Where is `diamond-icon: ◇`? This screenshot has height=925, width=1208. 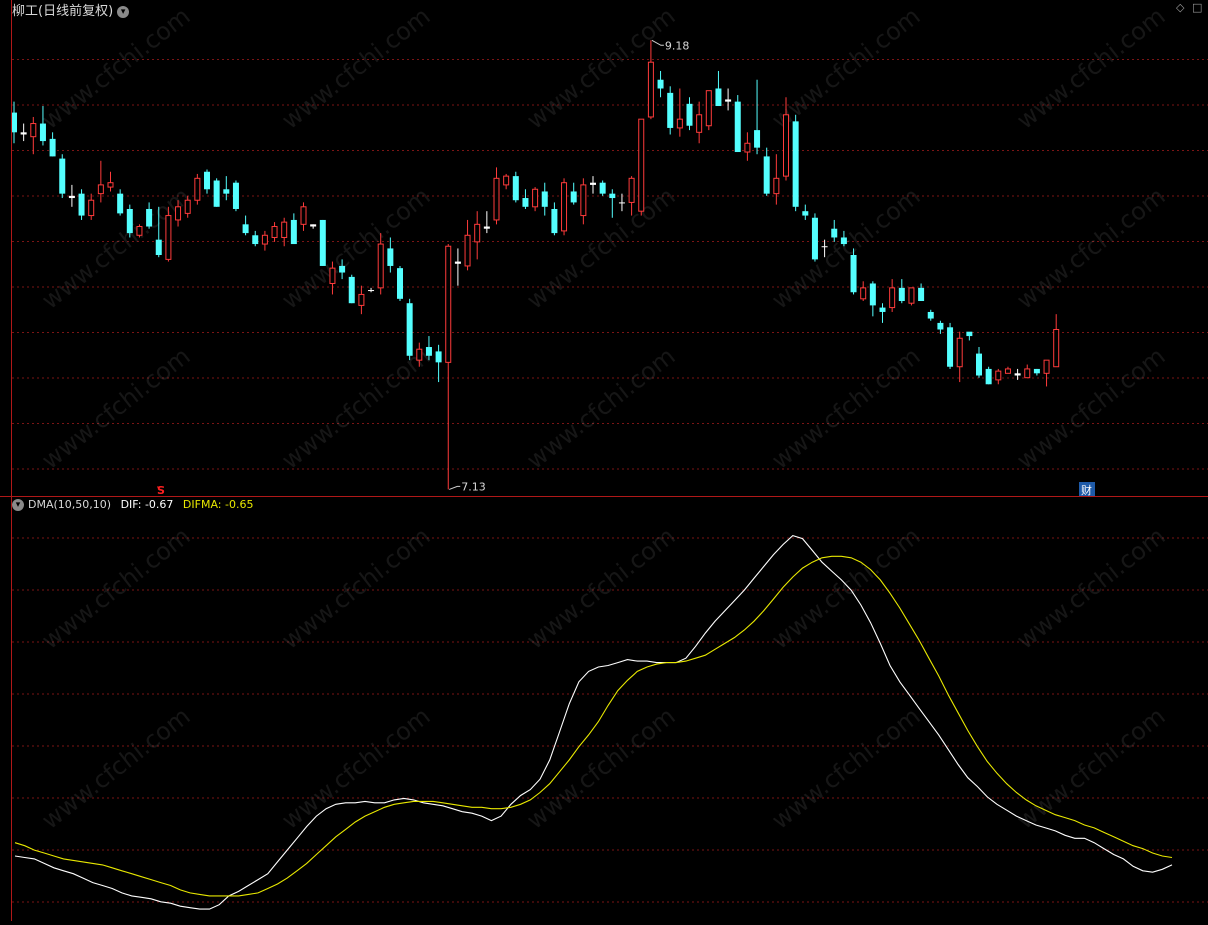
diamond-icon: ◇ is located at coordinates (1180, 7).